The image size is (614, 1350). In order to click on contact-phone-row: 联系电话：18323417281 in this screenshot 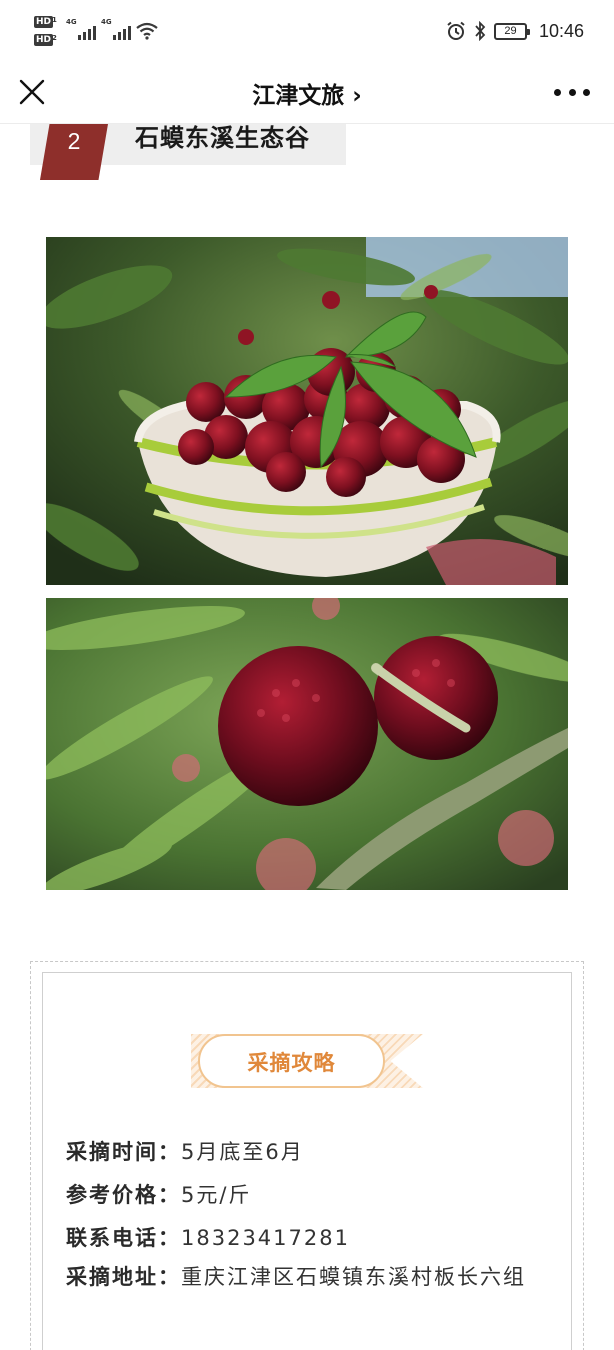, I will do `click(316, 1237)`.